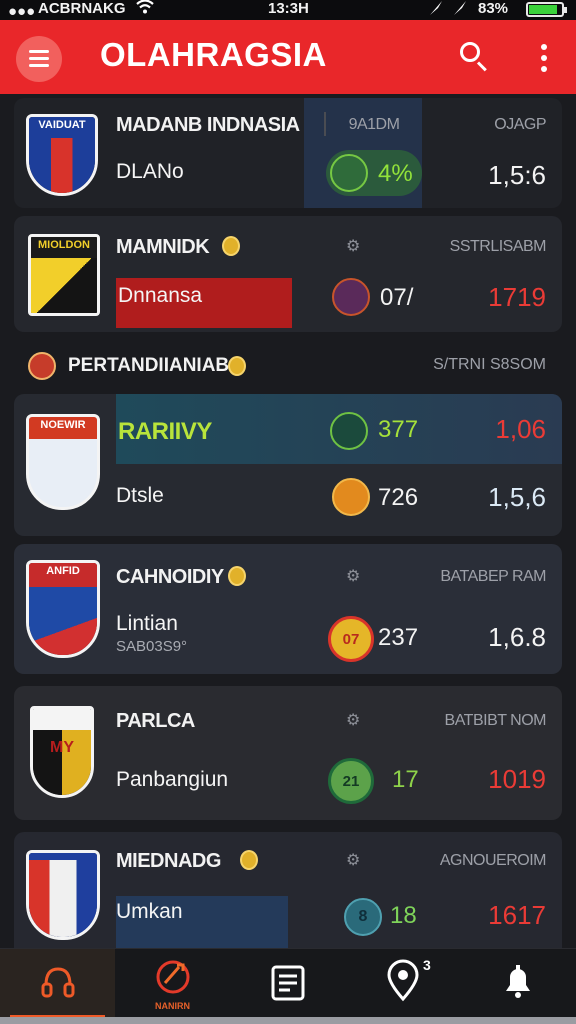 The image size is (576, 1024). I want to click on league-icon, so click(42, 366).